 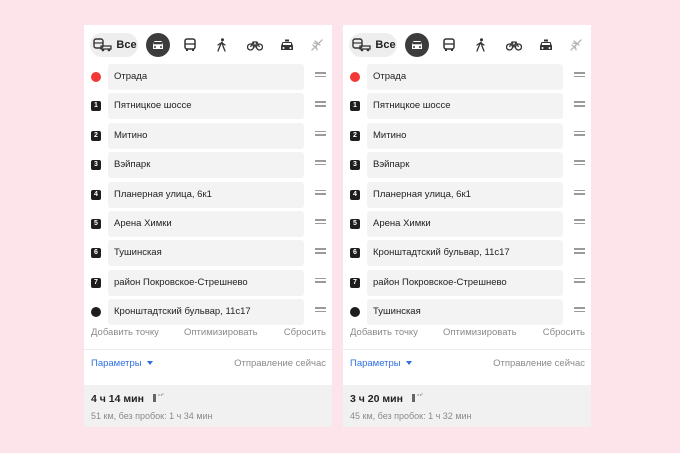 I want to click on waypoint-row: 1 Пятницкое шоссе, so click(x=208, y=106).